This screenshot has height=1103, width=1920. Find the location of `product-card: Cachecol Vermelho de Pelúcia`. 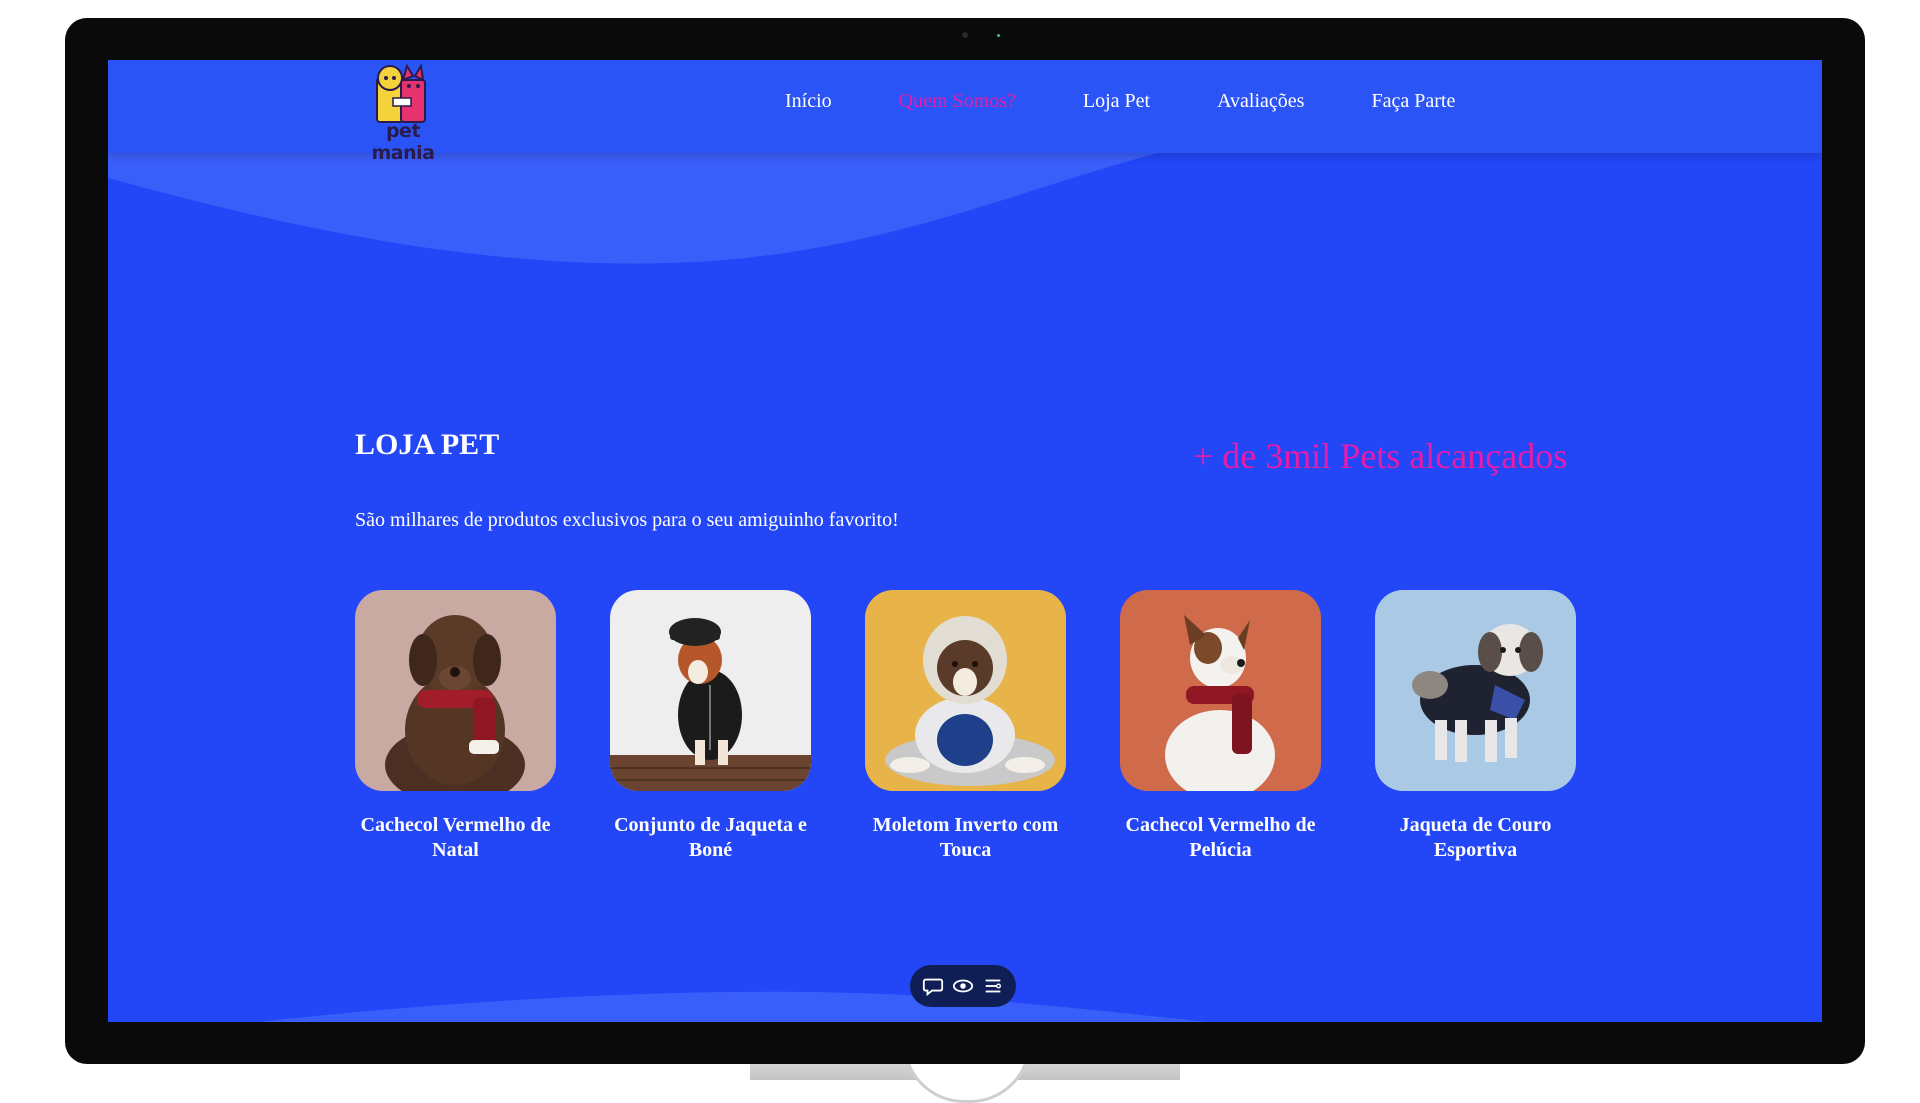

product-card: Cachecol Vermelho de Pelúcia is located at coordinates (1220, 726).